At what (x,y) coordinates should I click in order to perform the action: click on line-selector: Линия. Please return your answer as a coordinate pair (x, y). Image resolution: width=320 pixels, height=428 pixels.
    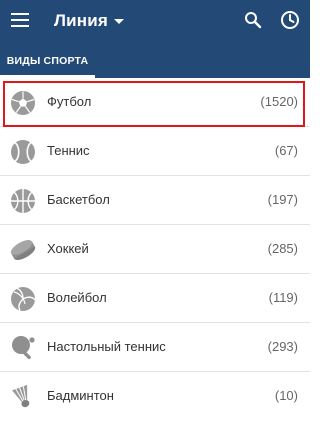
    Looking at the image, I should click on (89, 21).